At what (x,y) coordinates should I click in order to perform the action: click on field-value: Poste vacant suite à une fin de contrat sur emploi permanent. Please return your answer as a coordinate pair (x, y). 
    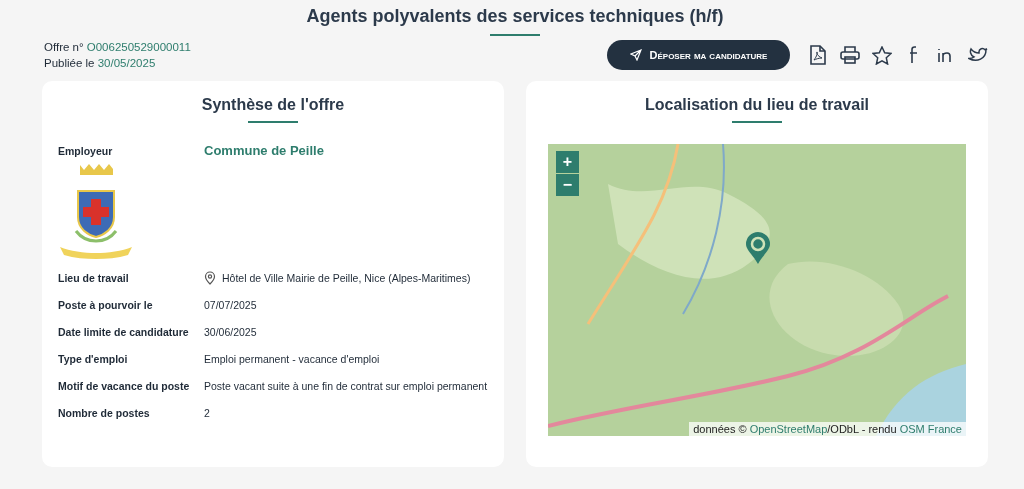
    Looking at the image, I should click on (346, 386).